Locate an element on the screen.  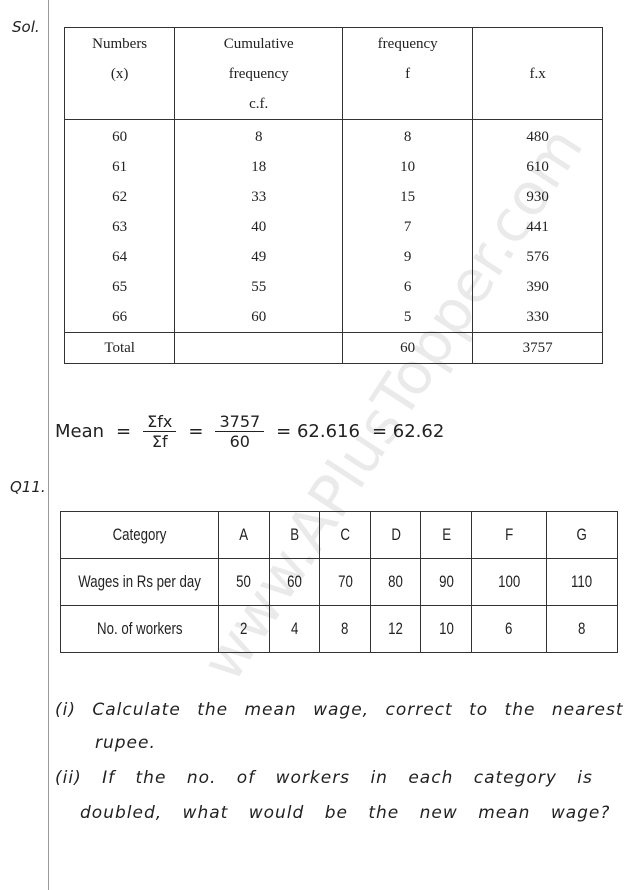
formula-fraction: Σfx Σf is located at coordinates (160, 431).